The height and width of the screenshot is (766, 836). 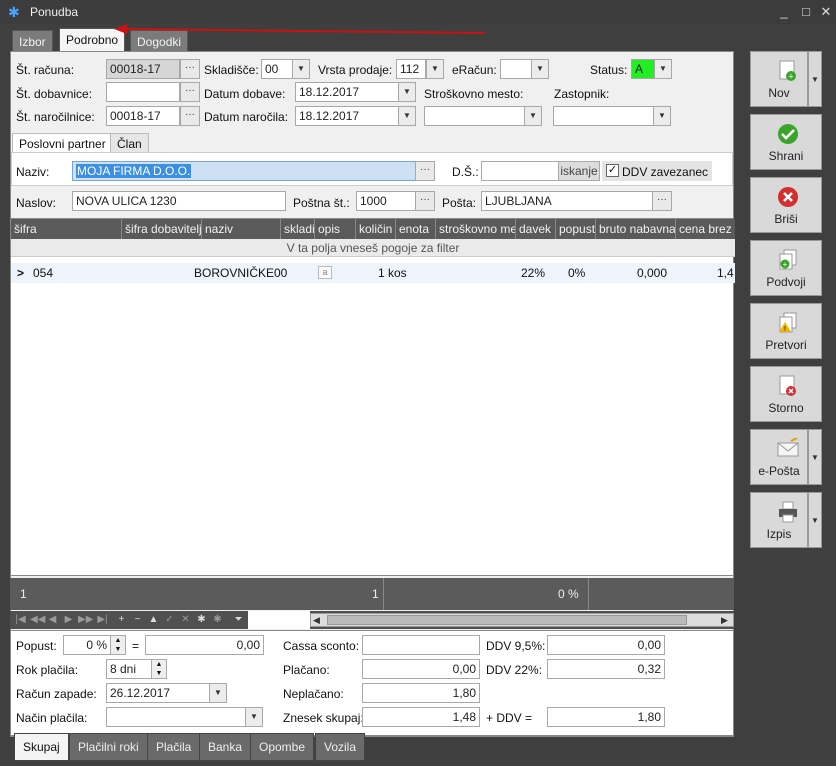 I want to click on e-posta-dropdown-icon: ▼, so click(x=815, y=457).